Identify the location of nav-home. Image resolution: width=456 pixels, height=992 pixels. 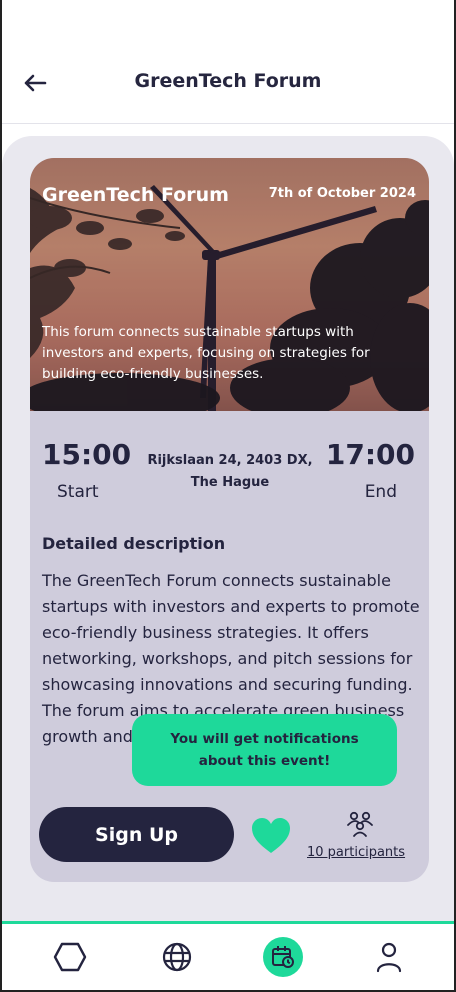
(70, 957).